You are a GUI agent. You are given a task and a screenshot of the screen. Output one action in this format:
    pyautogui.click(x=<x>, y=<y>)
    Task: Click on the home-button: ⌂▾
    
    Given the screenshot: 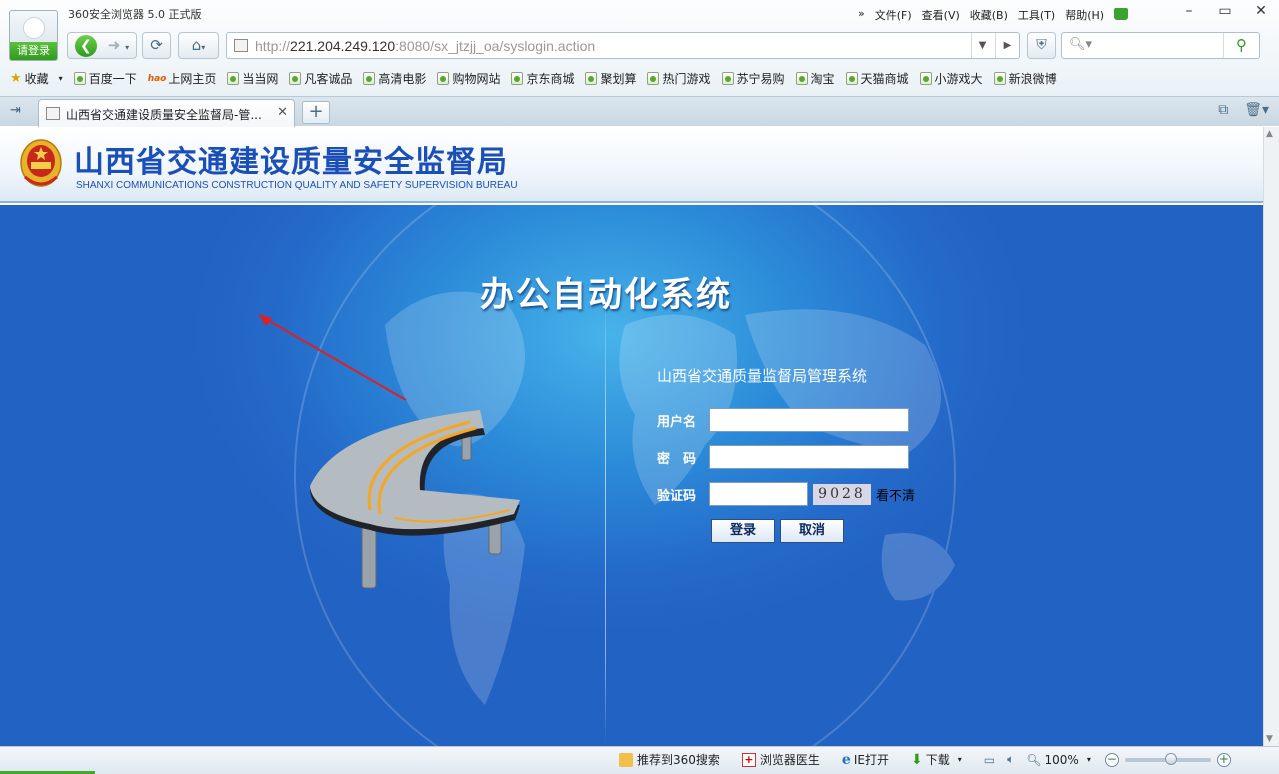 What is the action you would take?
    pyautogui.click(x=198, y=45)
    